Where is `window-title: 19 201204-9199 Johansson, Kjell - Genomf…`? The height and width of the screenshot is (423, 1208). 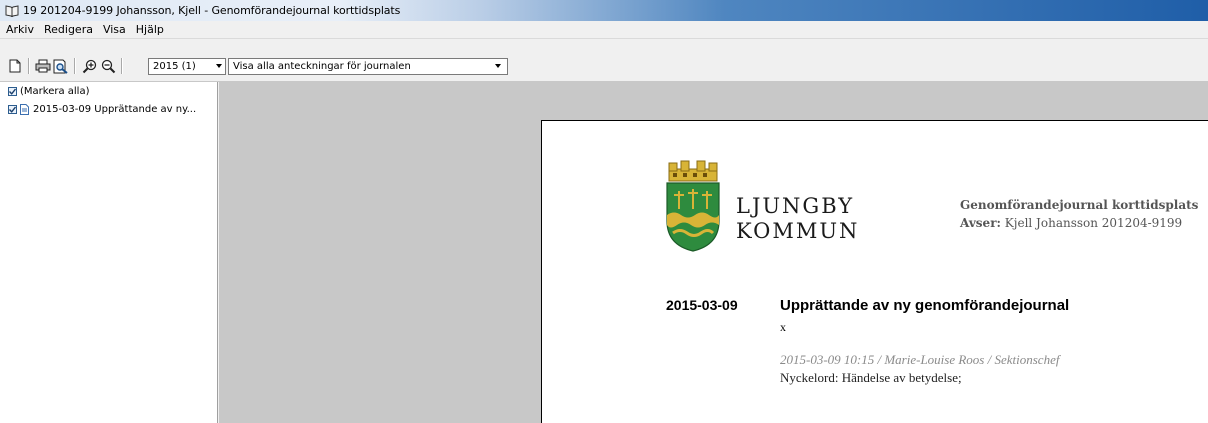 window-title: 19 201204-9199 Johansson, Kjell - Genomf… is located at coordinates (212, 10).